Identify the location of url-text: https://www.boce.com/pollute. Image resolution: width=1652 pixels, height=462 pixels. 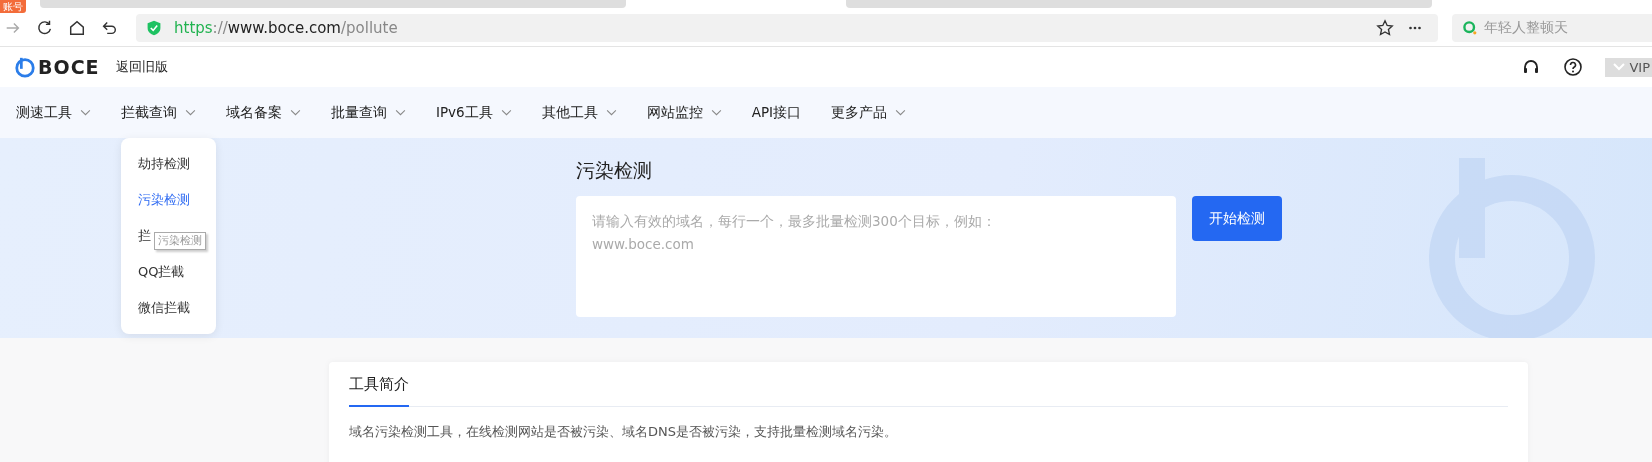
(286, 28).